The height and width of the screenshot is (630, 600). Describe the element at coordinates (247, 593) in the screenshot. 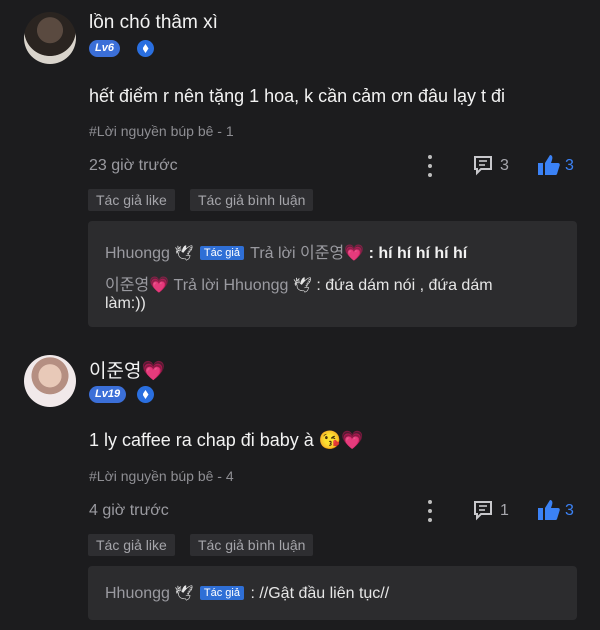

I see `reply-line: Hhuongg 🕊 Tác giả : //Gật đầu liên tục//` at that location.